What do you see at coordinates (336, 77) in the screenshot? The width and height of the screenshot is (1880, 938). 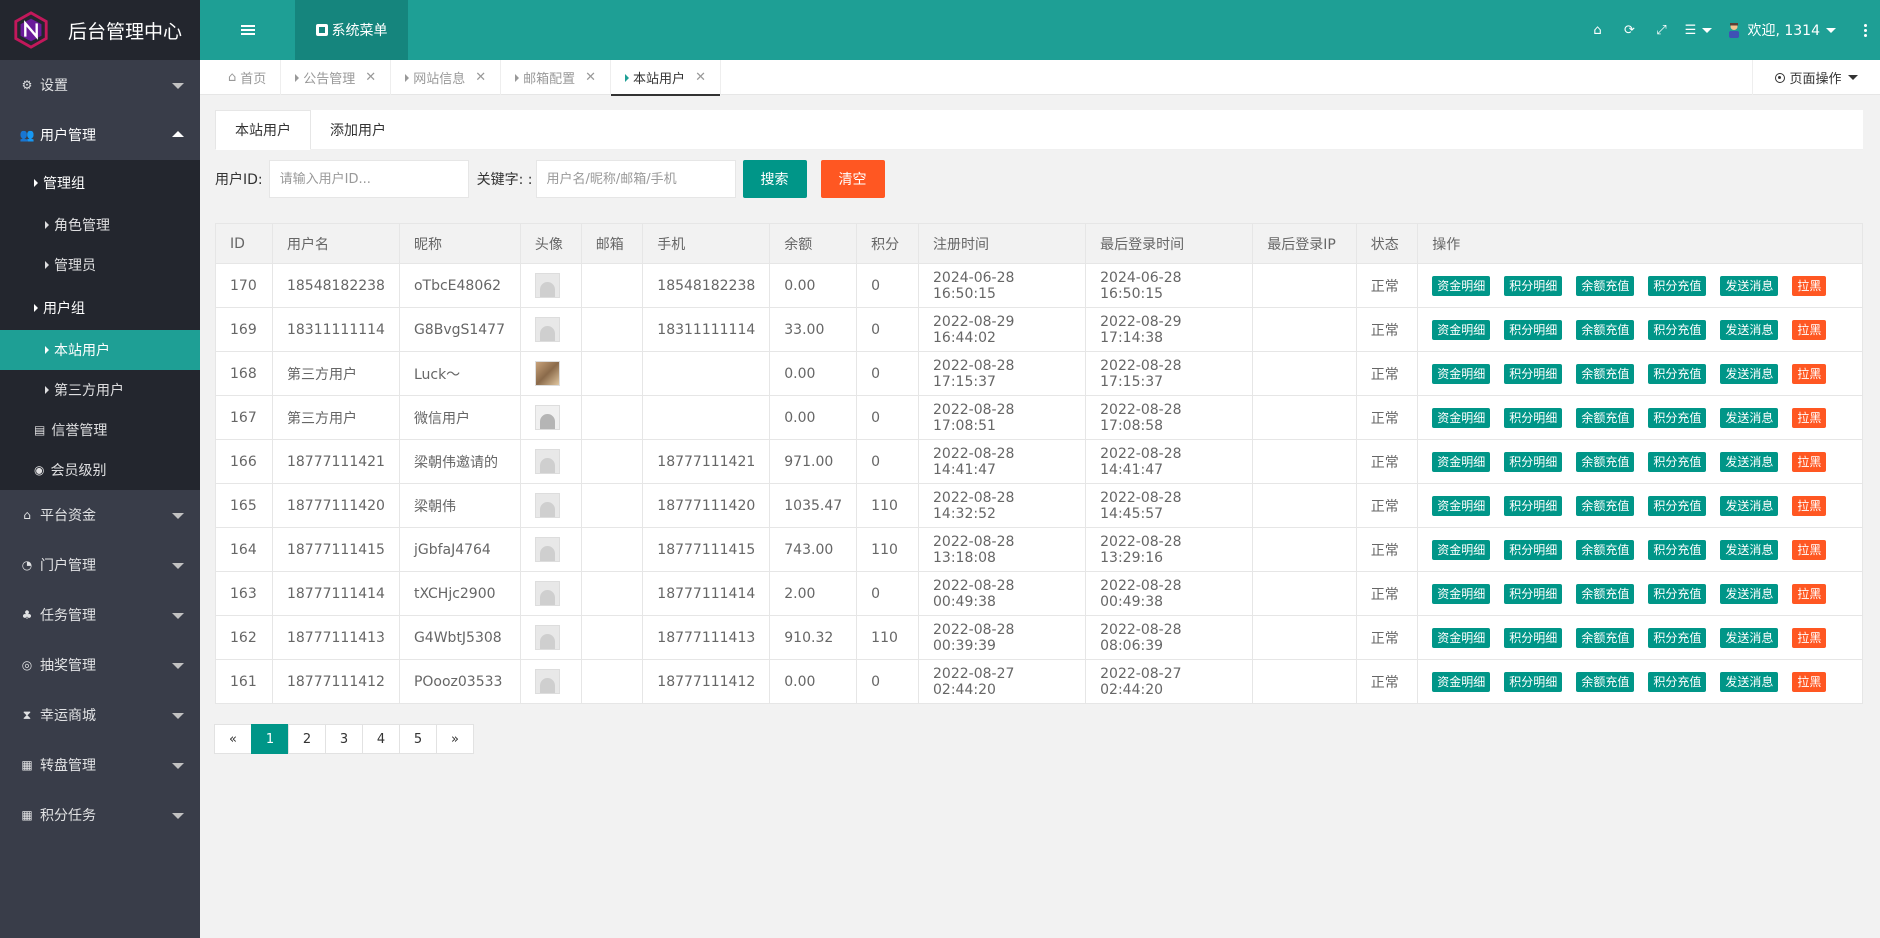 I see `tab-announcement: 公告管理 ✕` at bounding box center [336, 77].